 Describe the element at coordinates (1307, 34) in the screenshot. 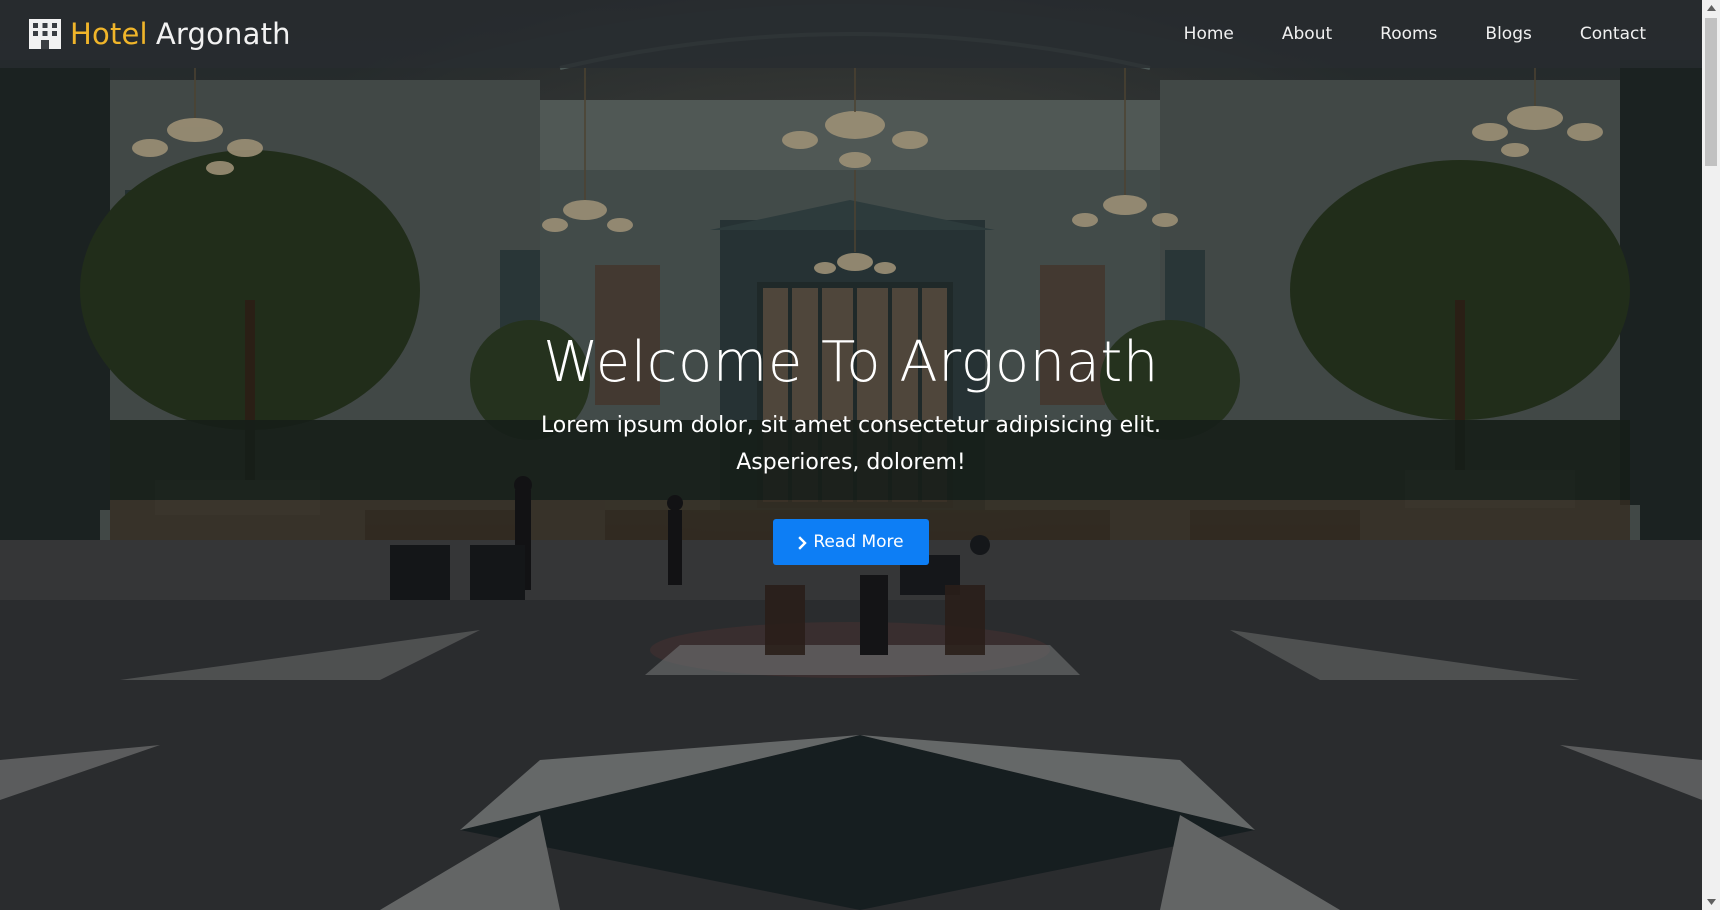

I see `nav-link-about: About` at that location.